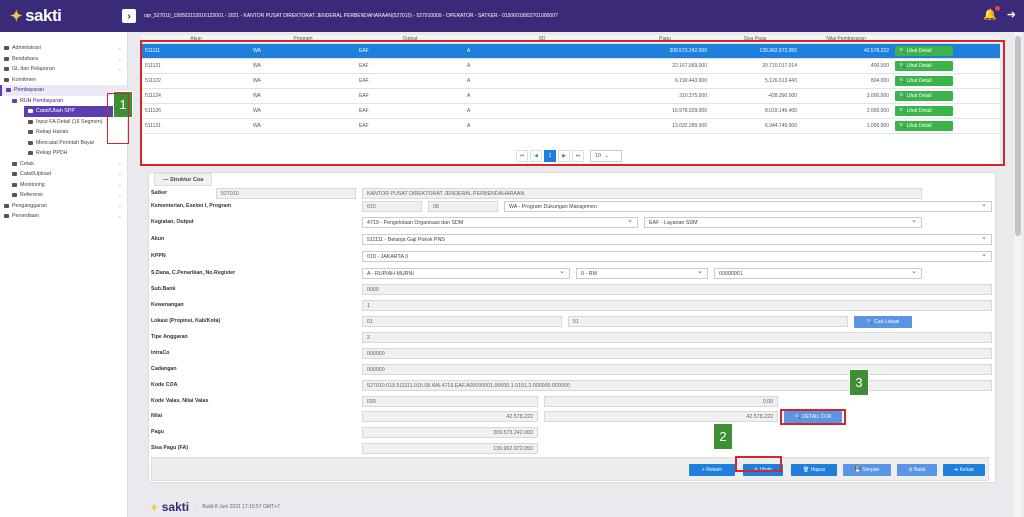 The height and width of the screenshot is (517, 1024). What do you see at coordinates (450, 432) in the screenshot?
I see `pagu-field: 309.573.242.000` at bounding box center [450, 432].